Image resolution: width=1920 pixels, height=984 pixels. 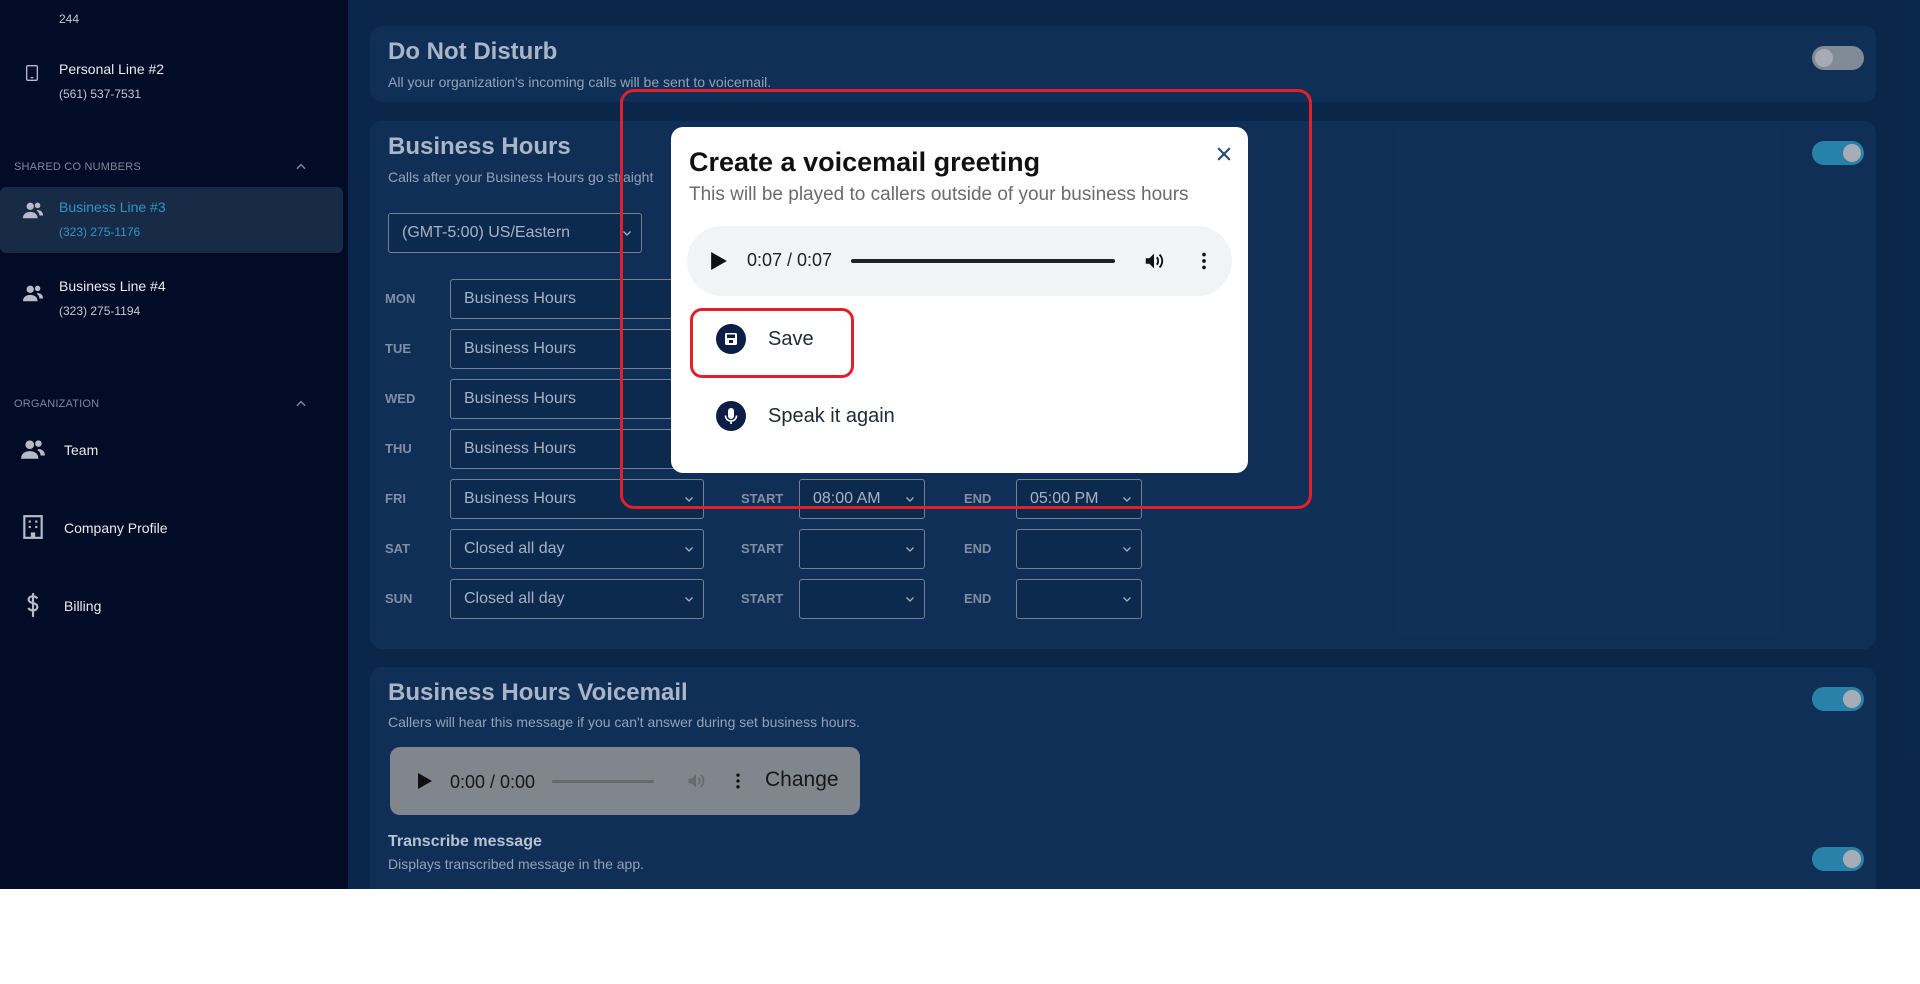 What do you see at coordinates (473, 51) in the screenshot?
I see `dnd-title: Do Not Disturb` at bounding box center [473, 51].